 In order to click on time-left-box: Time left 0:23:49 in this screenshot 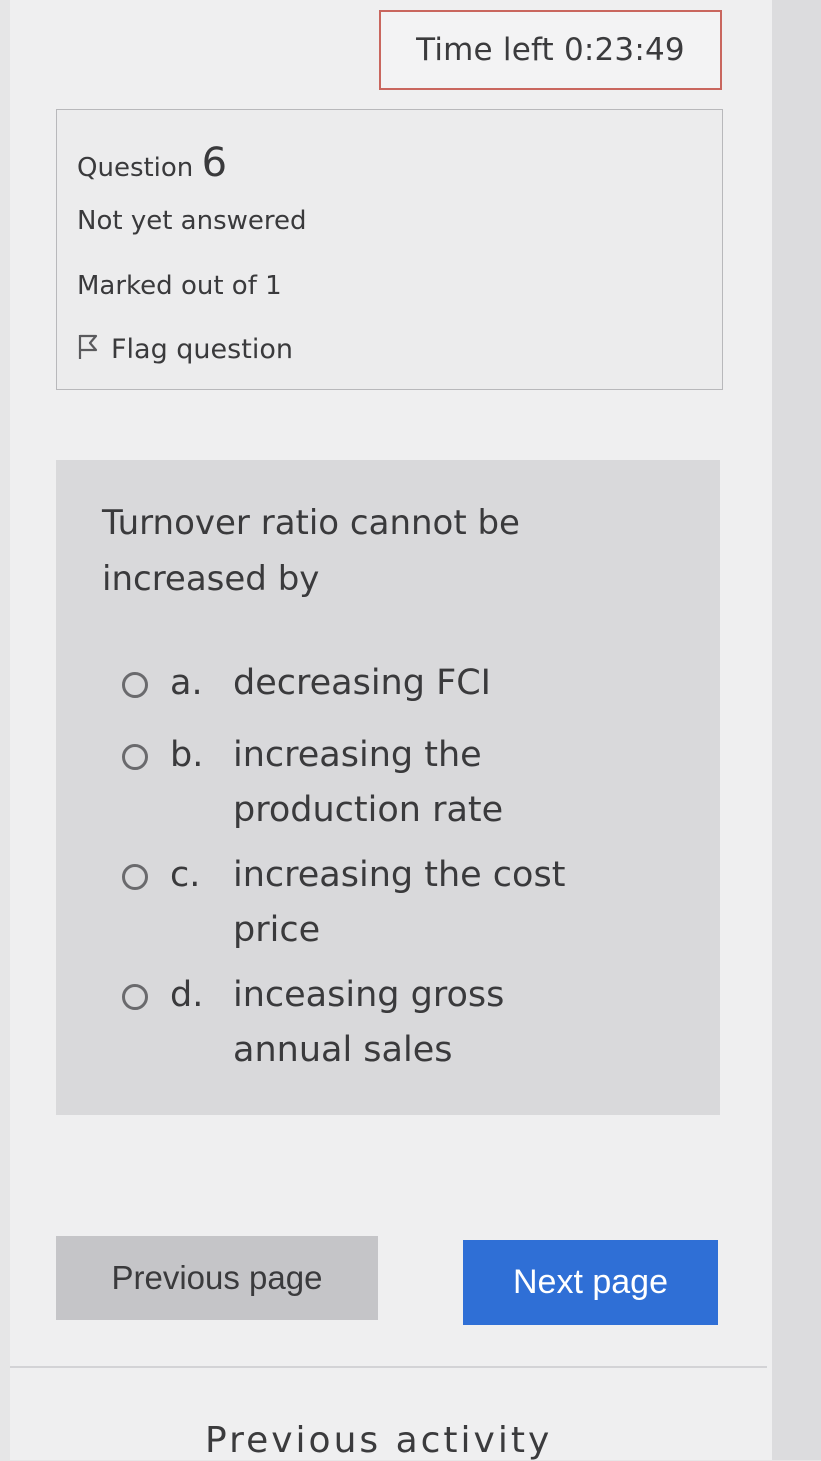, I will do `click(550, 50)`.